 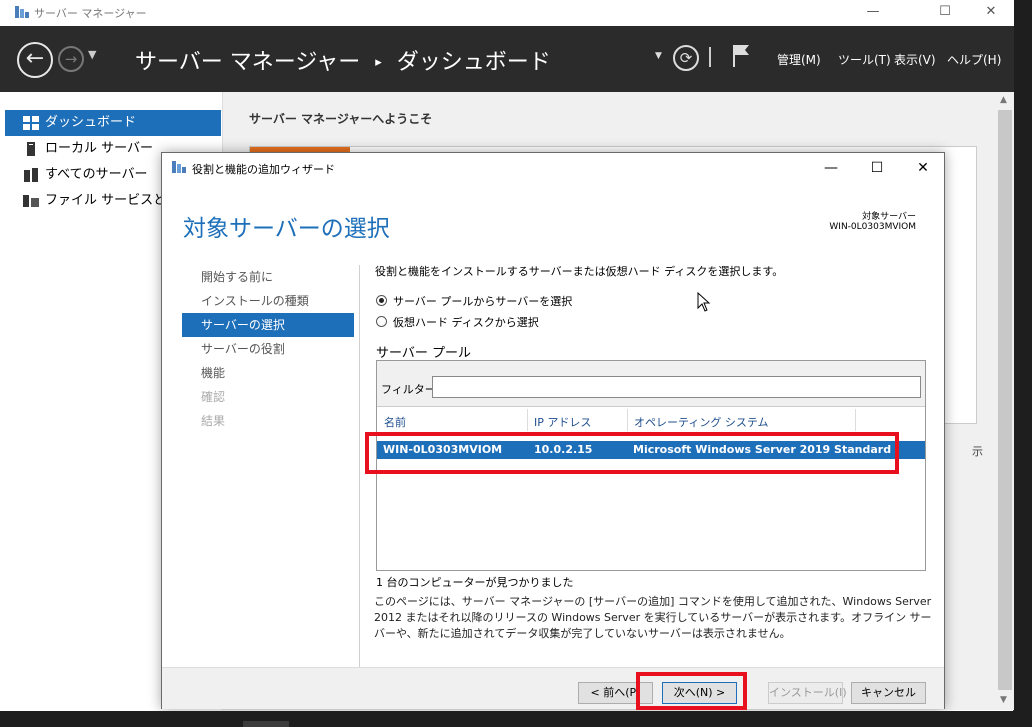 What do you see at coordinates (213, 397) in the screenshot?
I see `step-confirmation: 確認` at bounding box center [213, 397].